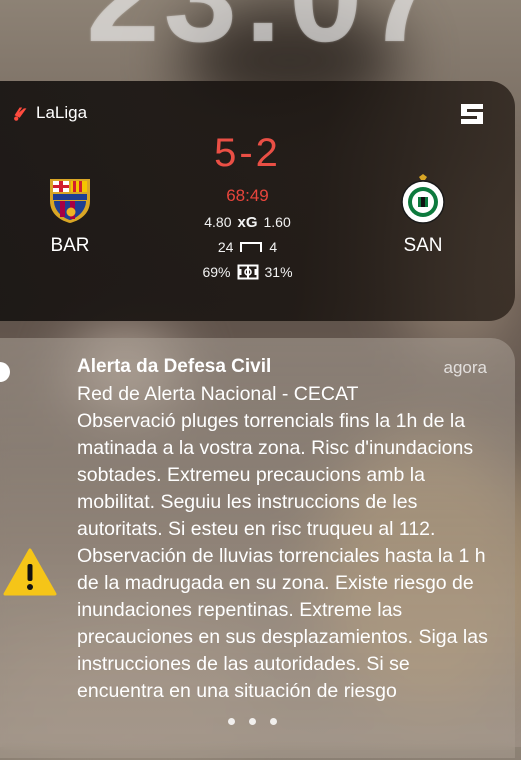  Describe the element at coordinates (174, 366) in the screenshot. I see `notification-title: Alerta da Defesa Civil` at that location.